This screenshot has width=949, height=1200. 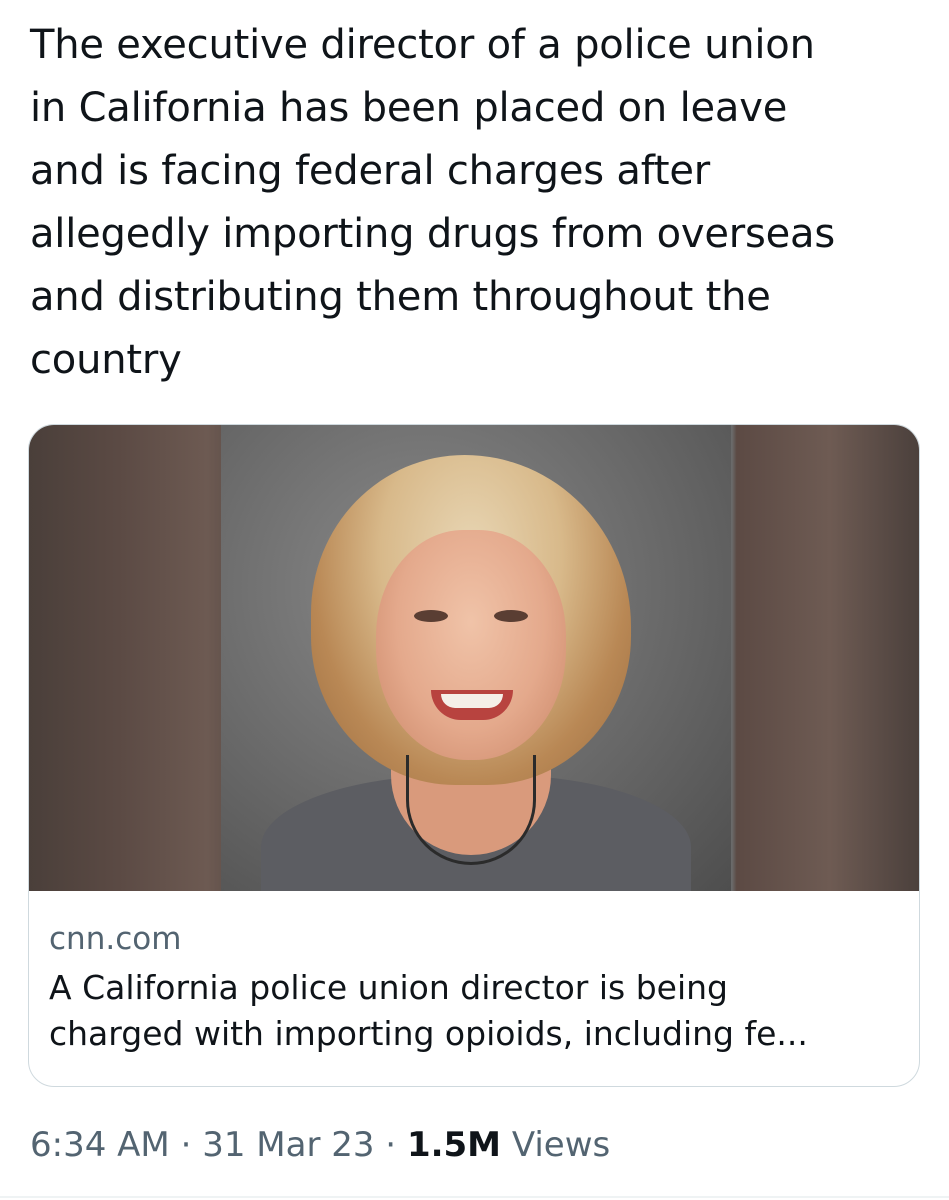 I want to click on portrait-eye-left, so click(x=431, y=616).